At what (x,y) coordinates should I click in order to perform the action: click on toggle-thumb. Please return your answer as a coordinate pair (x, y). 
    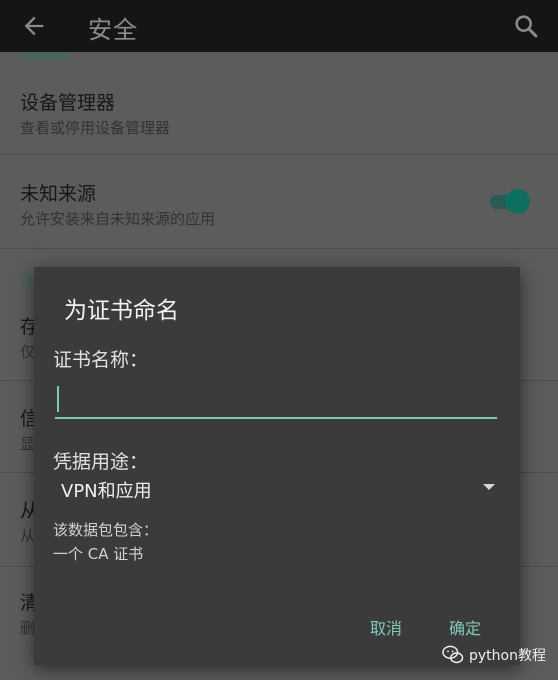
    Looking at the image, I should click on (517, 201).